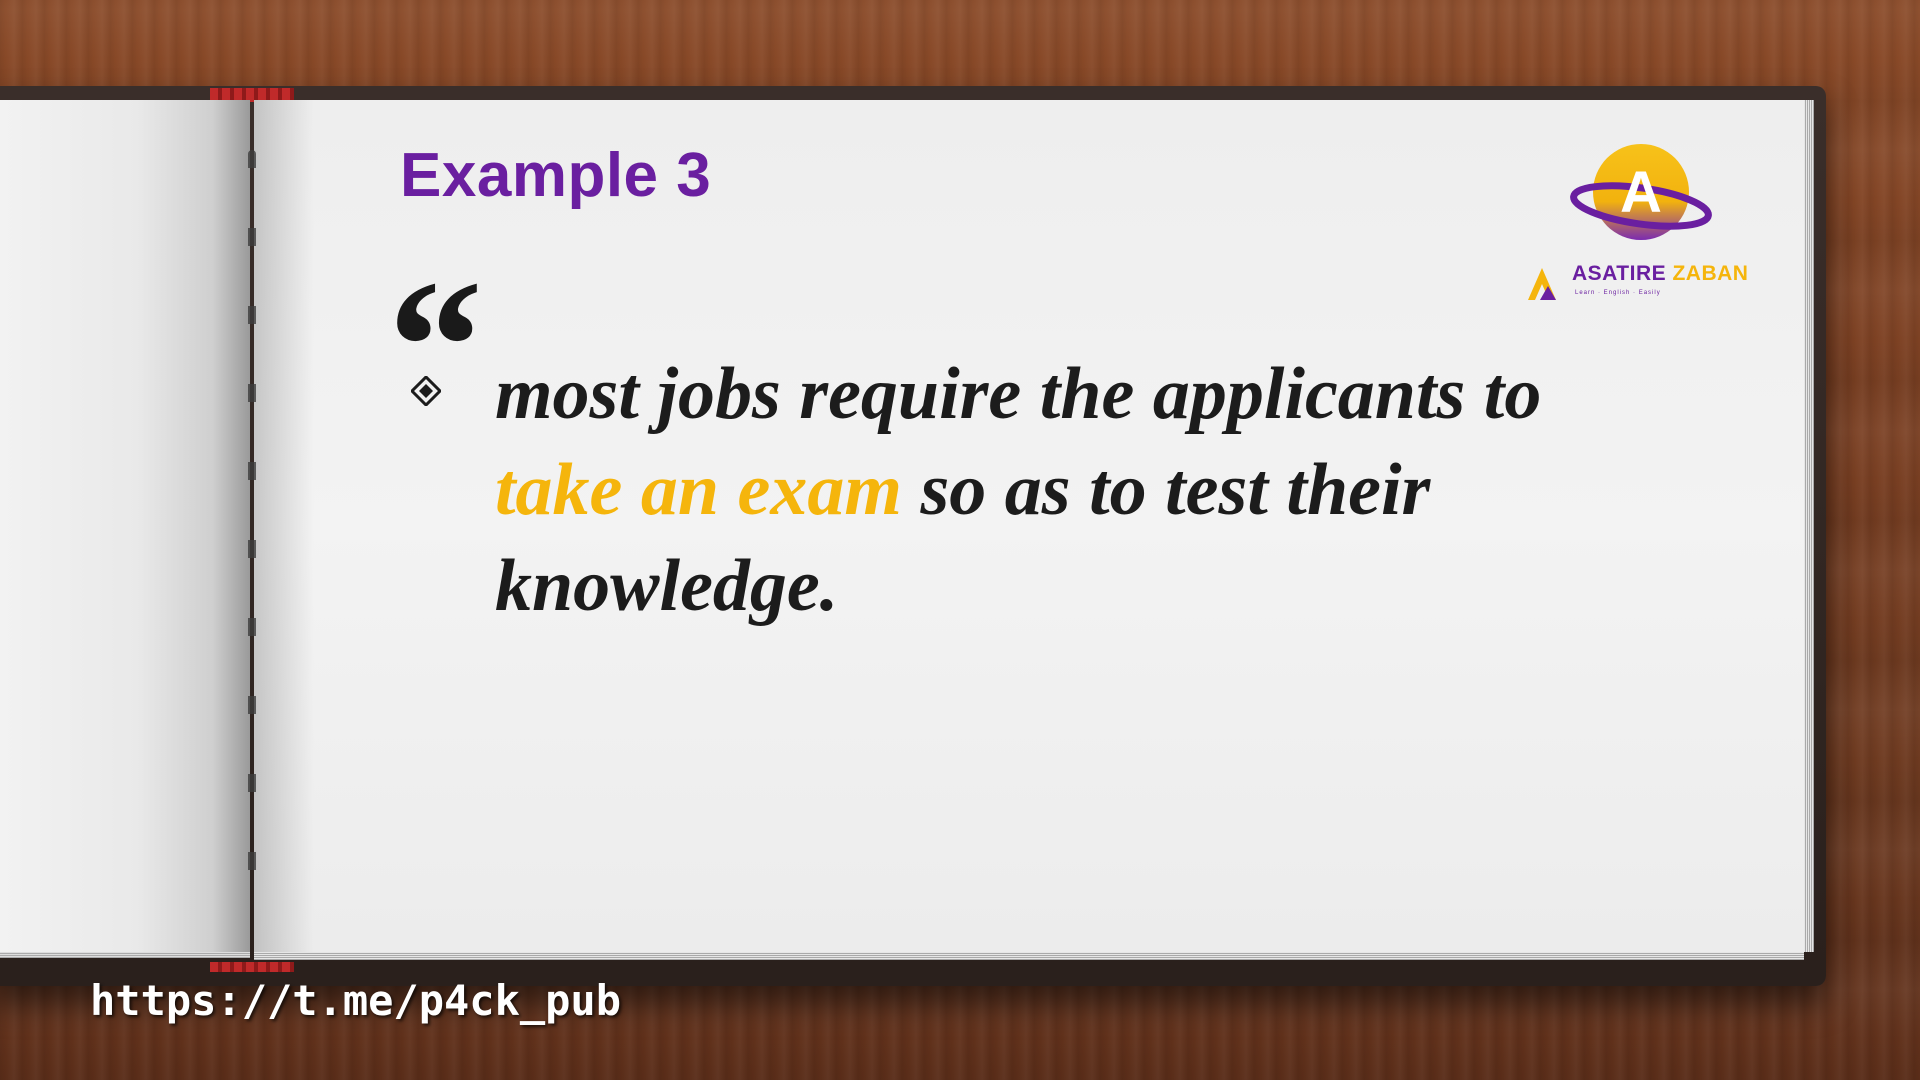  I want to click on logo-letter: A, so click(1641, 192).